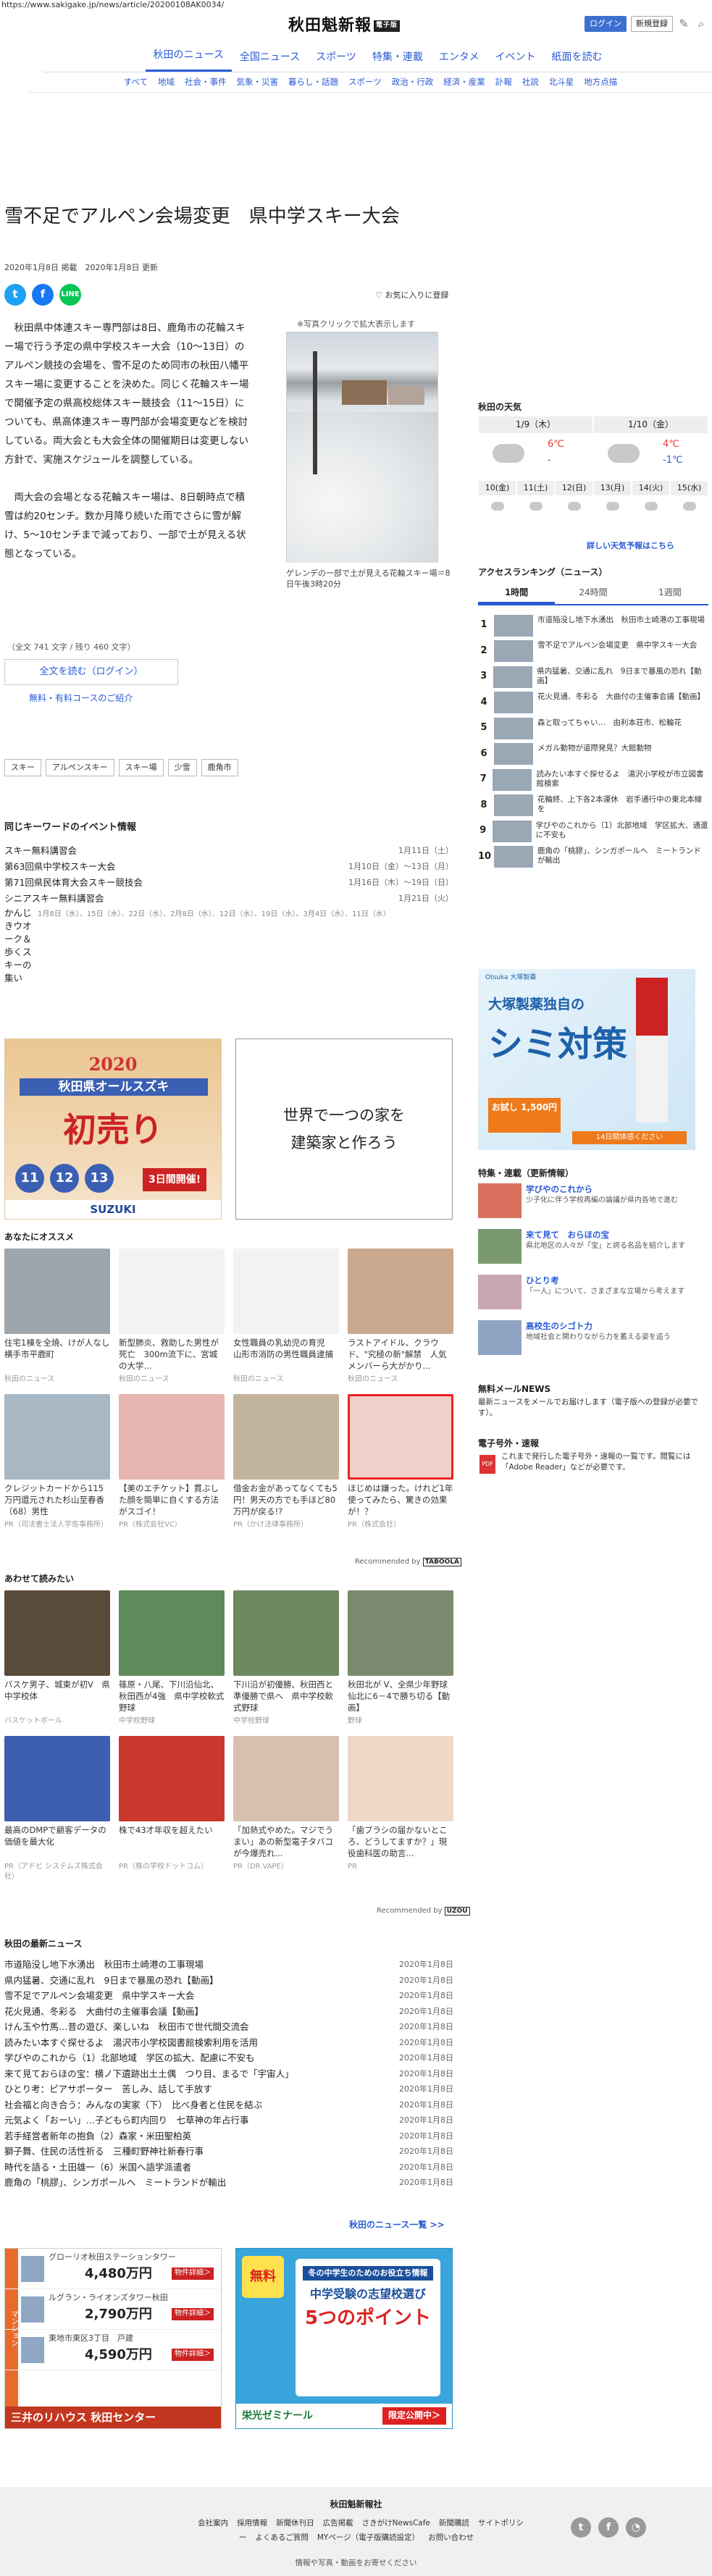  What do you see at coordinates (593, 626) in the screenshot?
I see `ranking-item: 1 市道陥没し地下水湧出 秋田市土崎港の工事現場` at bounding box center [593, 626].